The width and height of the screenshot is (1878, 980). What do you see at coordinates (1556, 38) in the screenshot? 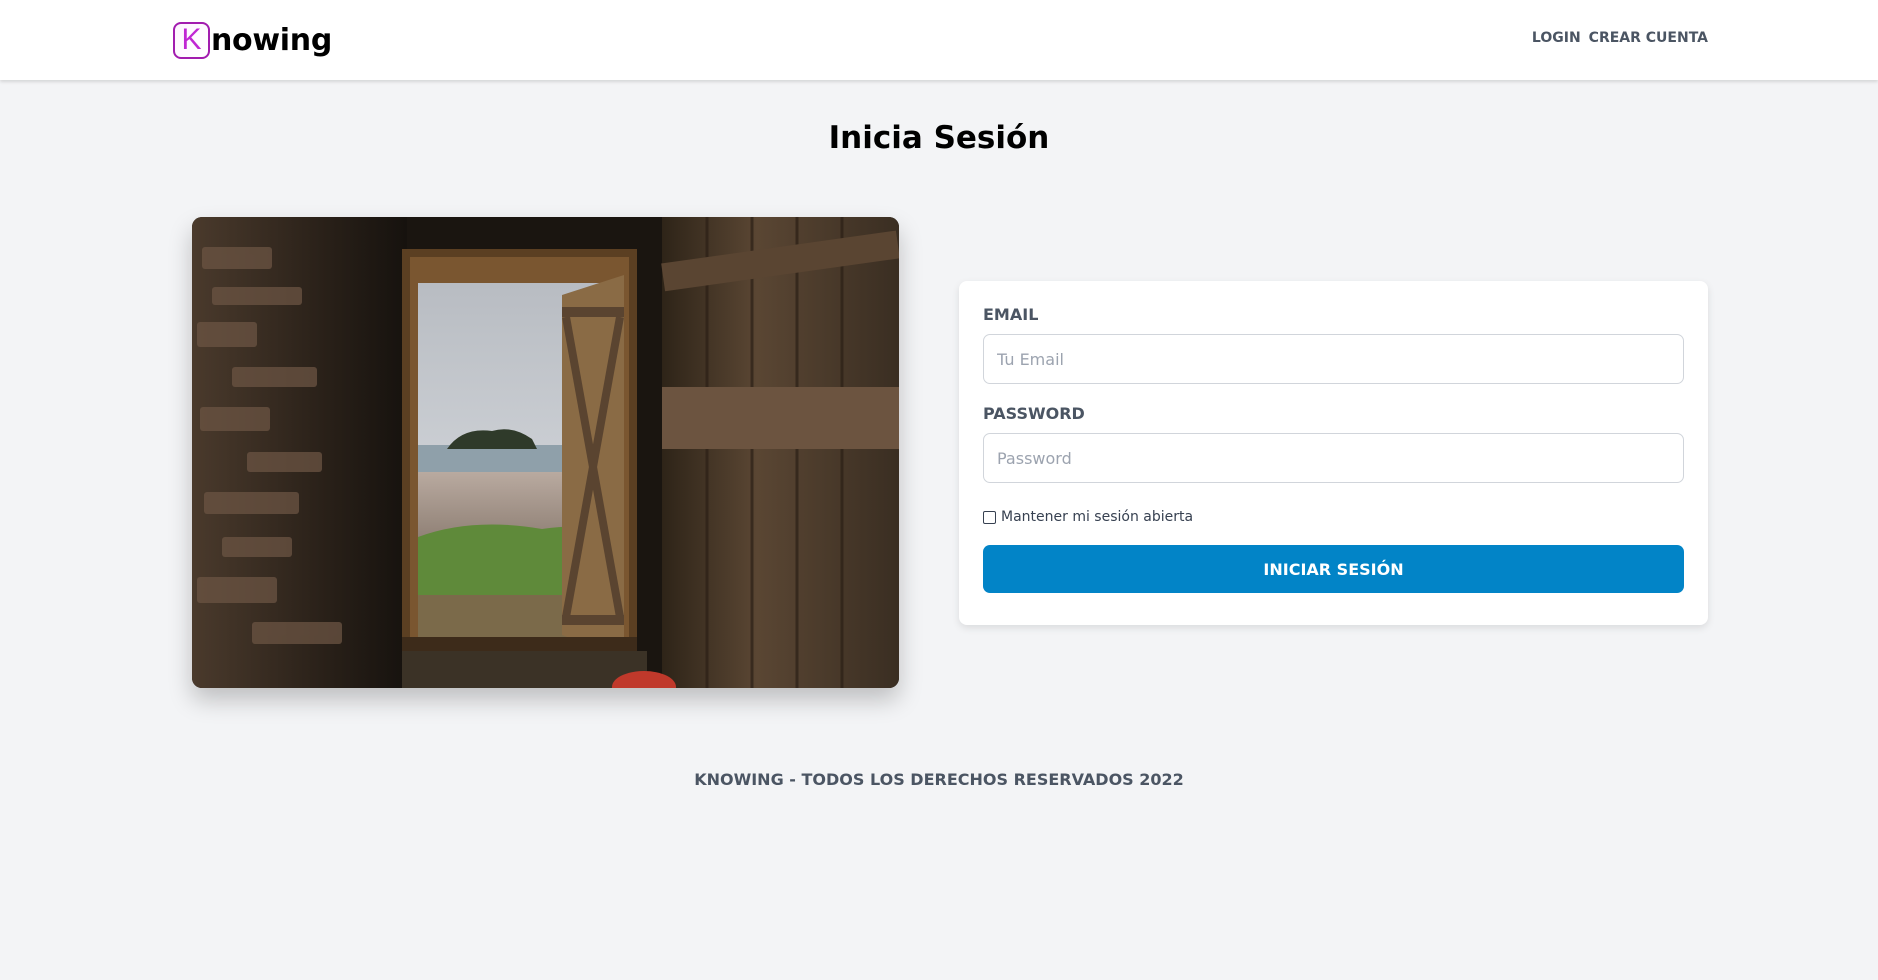
I see `nav-login-link: LOGIN` at bounding box center [1556, 38].